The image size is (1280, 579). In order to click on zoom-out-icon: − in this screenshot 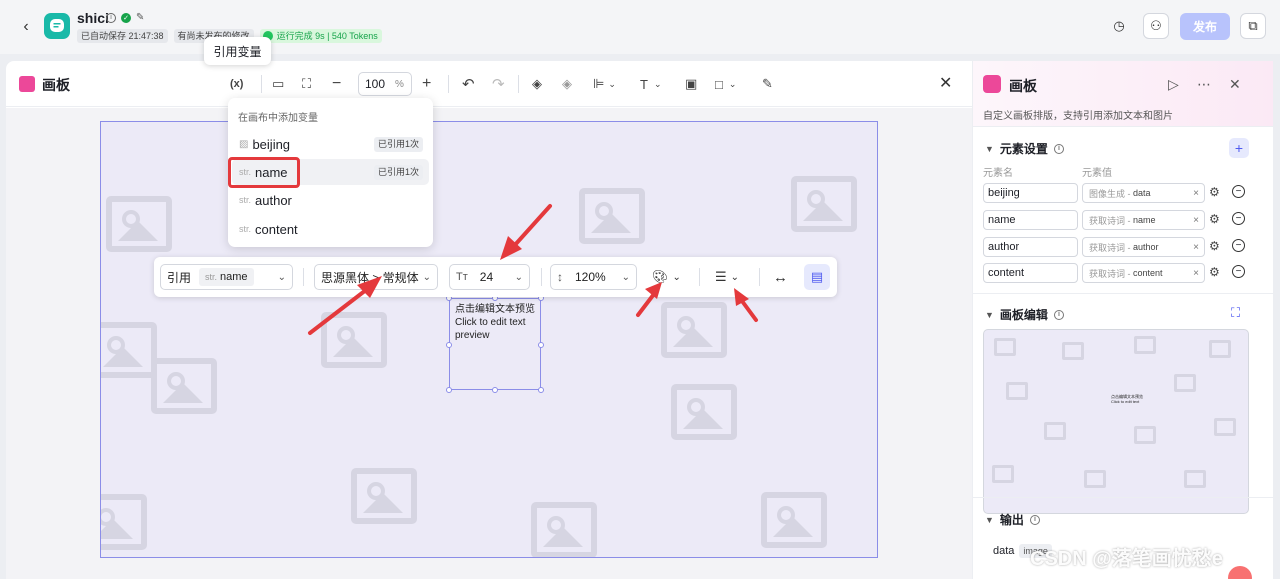, I will do `click(336, 84)`.